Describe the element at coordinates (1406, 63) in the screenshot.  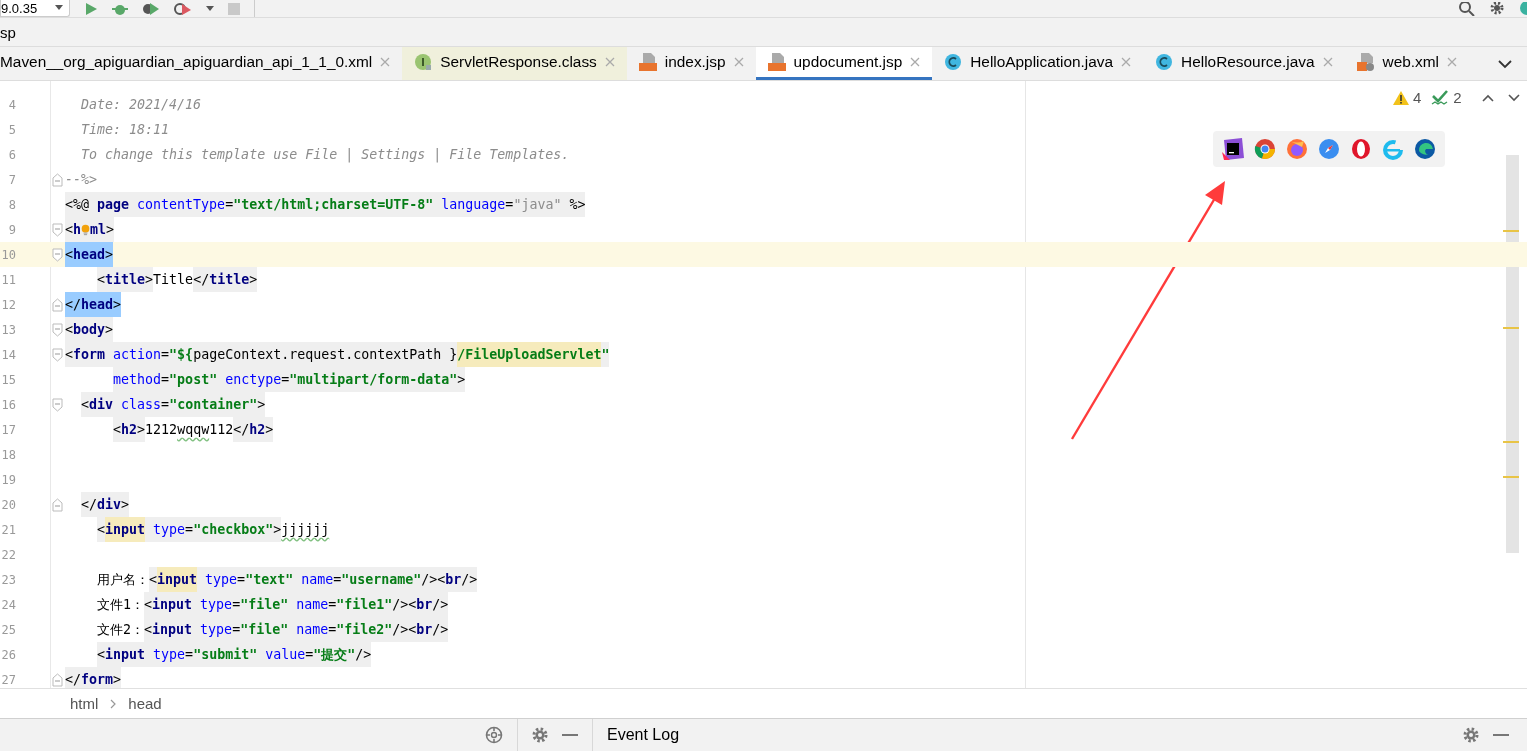
I see `editor-tab: web.xml` at that location.